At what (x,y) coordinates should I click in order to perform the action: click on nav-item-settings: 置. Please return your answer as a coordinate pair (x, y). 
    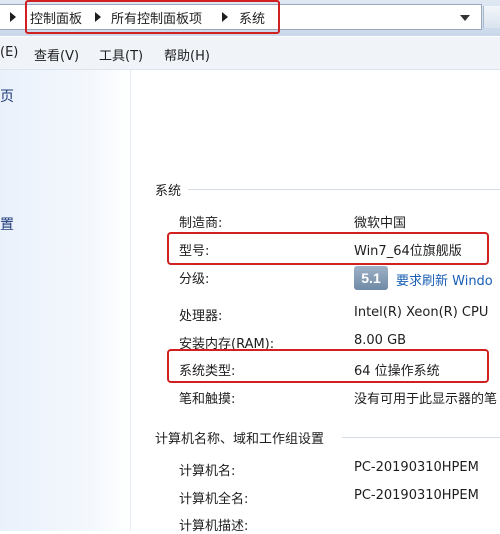
    Looking at the image, I should click on (7, 224).